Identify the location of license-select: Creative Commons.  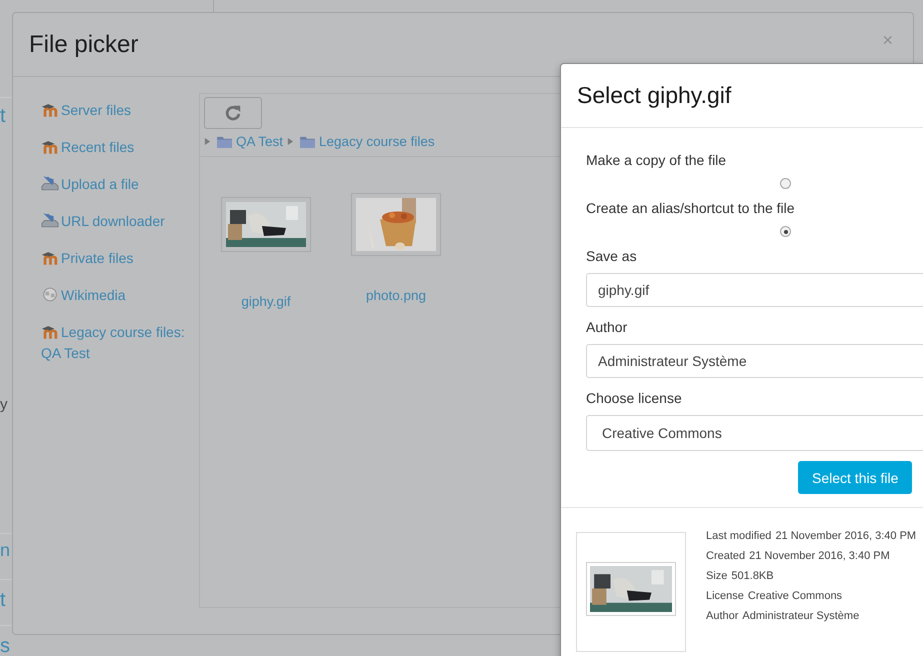
(754, 433).